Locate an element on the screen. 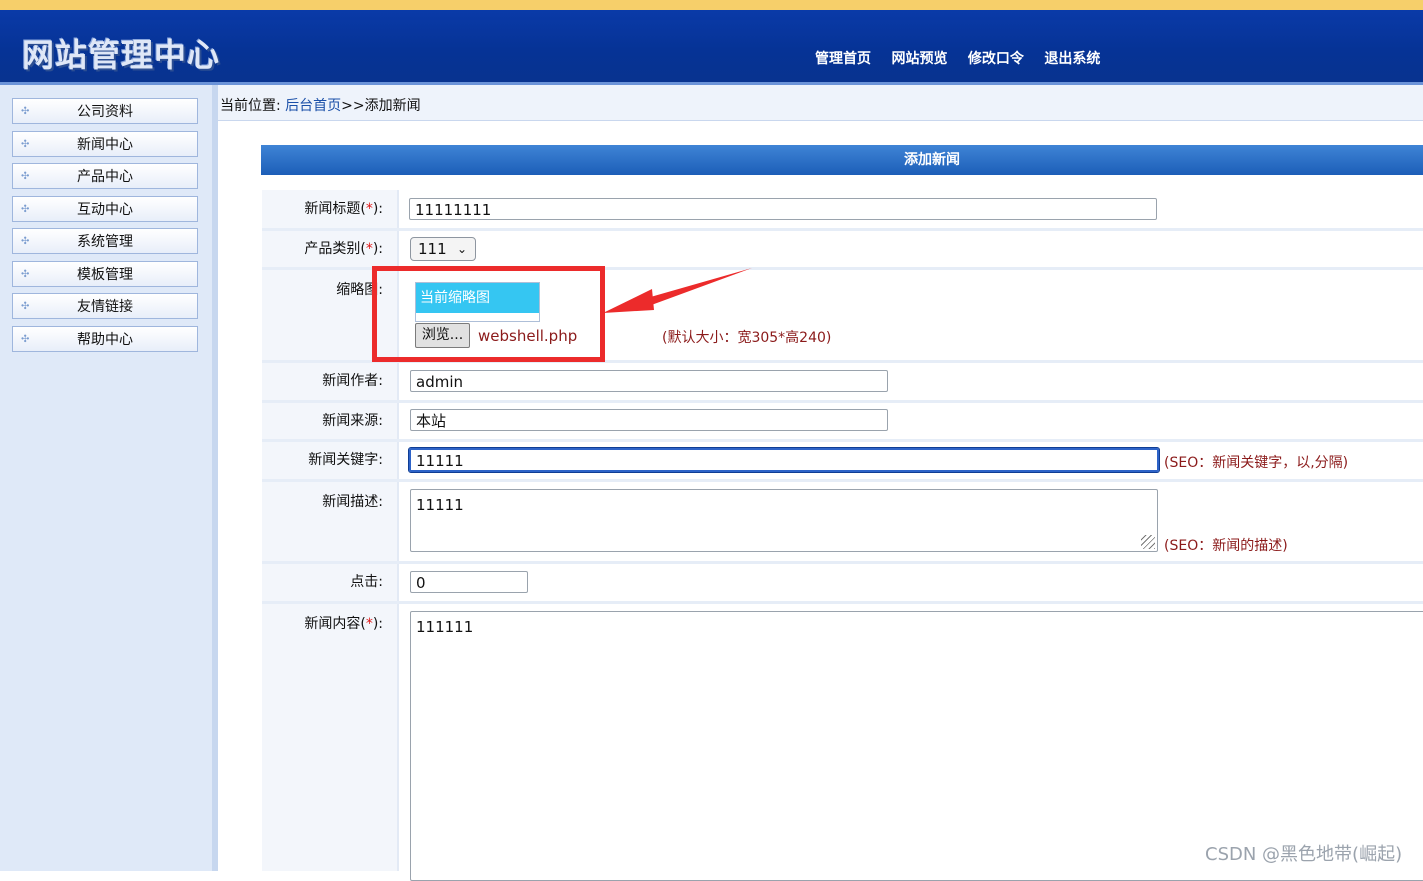 This screenshot has height=881, width=1423. field-label: 新闻作者: is located at coordinates (330, 381).